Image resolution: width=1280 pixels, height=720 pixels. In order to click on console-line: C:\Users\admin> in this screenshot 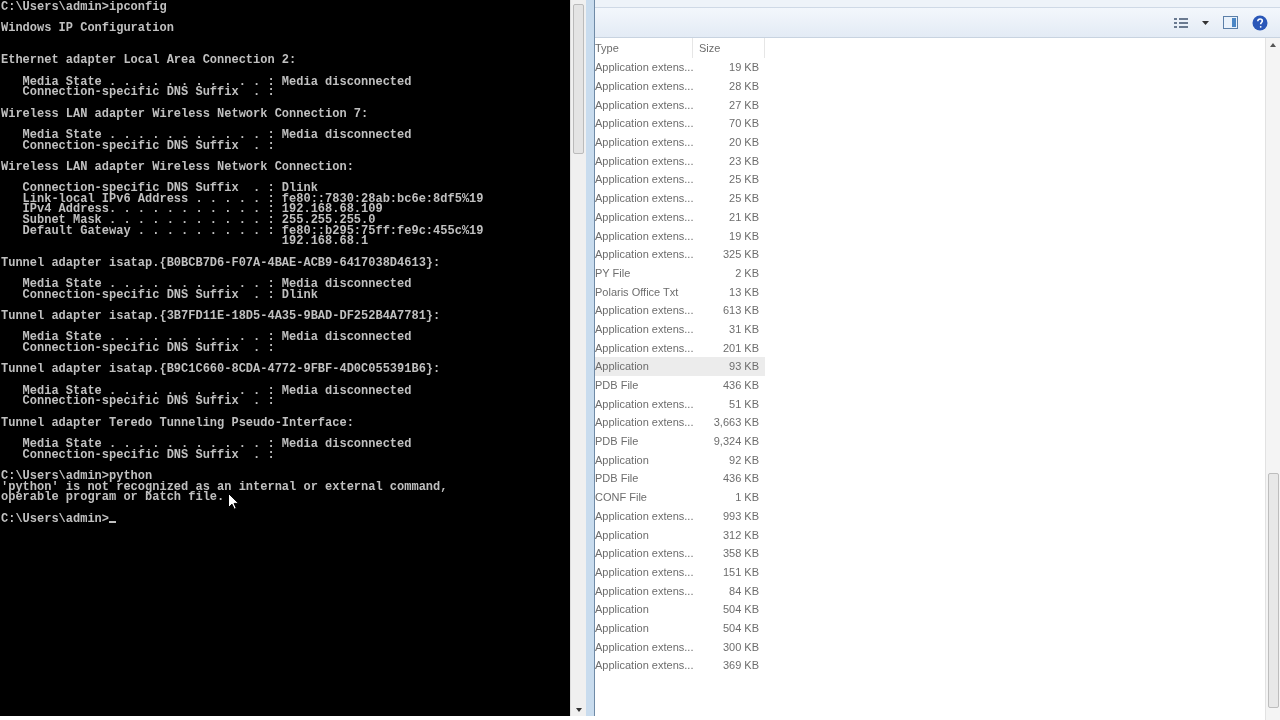, I will do `click(55, 518)`.